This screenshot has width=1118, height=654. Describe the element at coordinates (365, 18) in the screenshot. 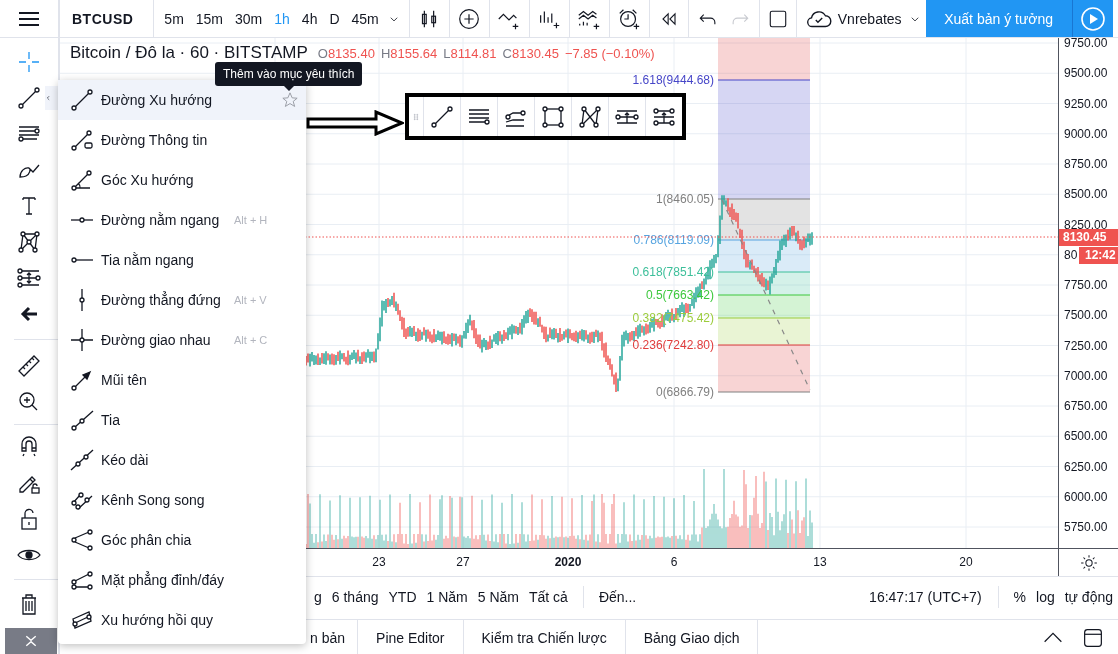

I see `interval-button: 45m` at that location.